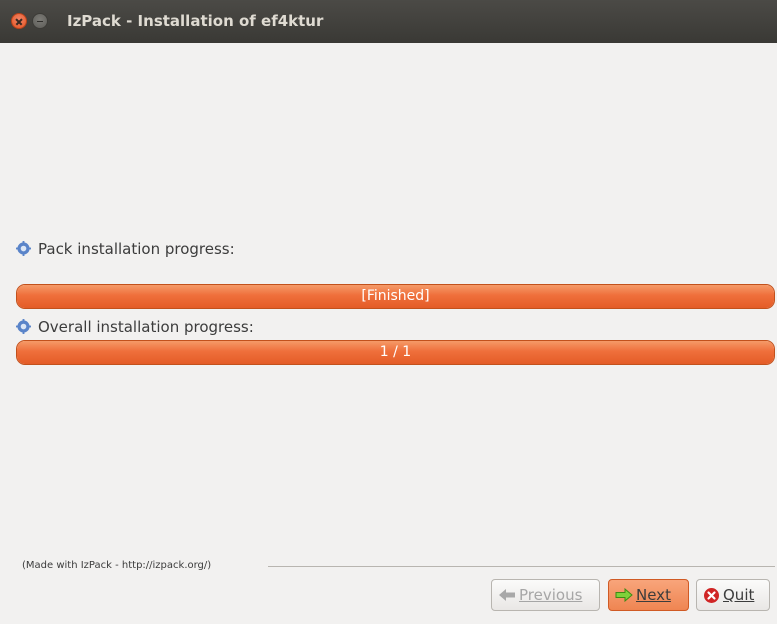 The width and height of the screenshot is (777, 624). Describe the element at coordinates (739, 595) in the screenshot. I see `quit-label: Quit` at that location.